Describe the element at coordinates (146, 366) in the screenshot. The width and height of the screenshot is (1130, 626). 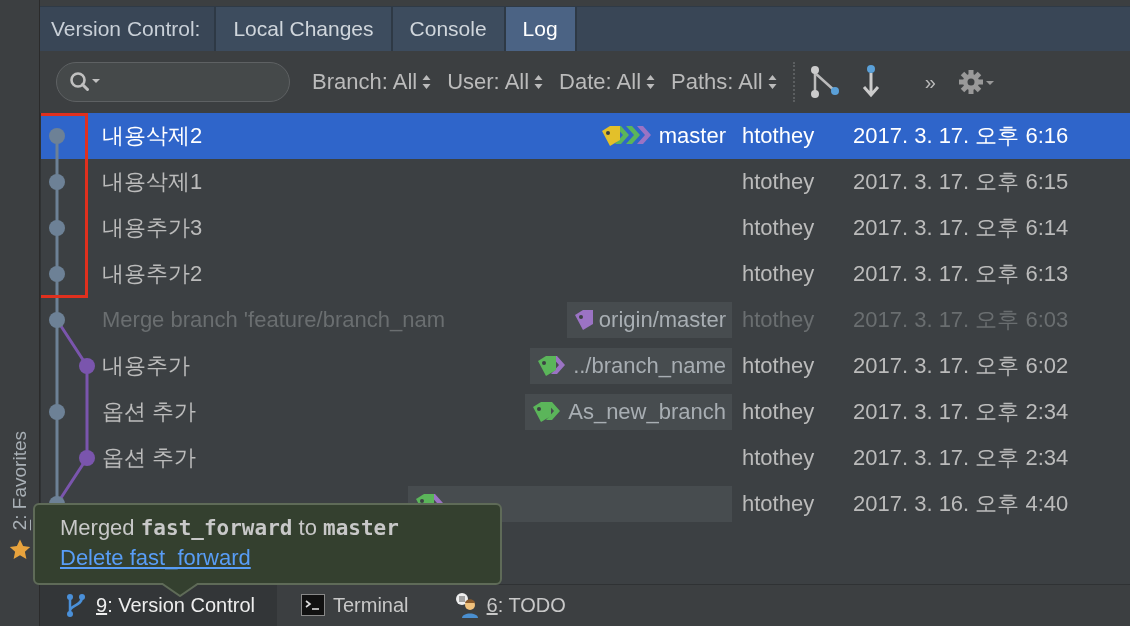
I see `commit-message: 내용추가` at that location.